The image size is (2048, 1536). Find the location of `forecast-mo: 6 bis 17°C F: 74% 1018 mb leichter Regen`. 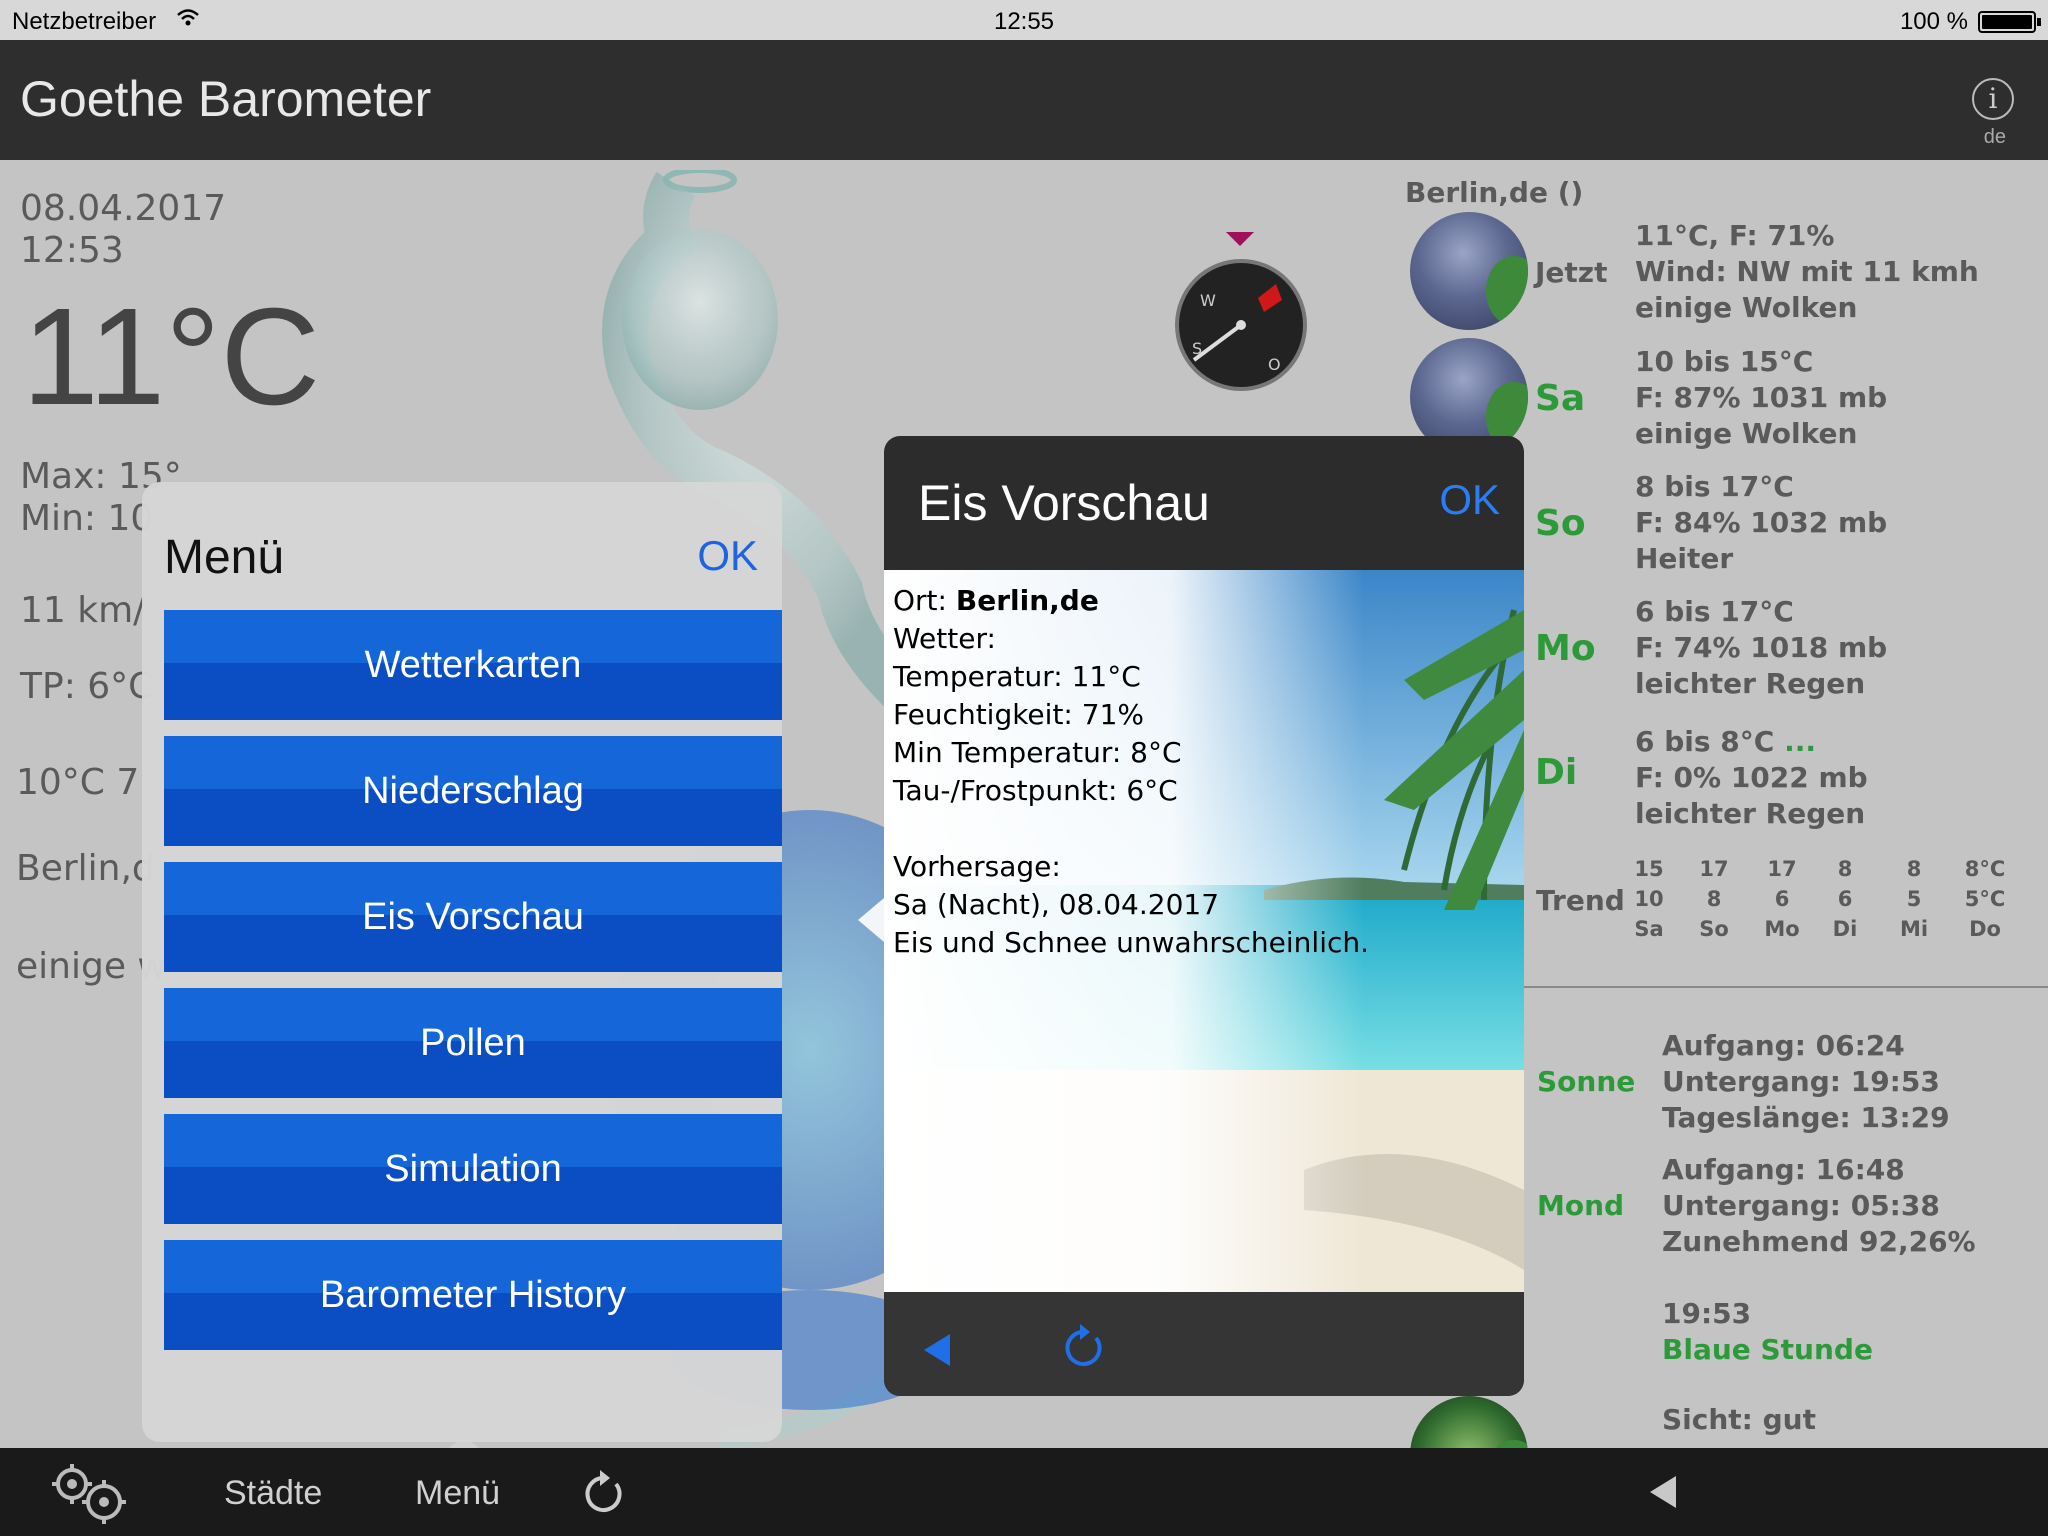

forecast-mo: 6 bis 17°C F: 74% 1018 mb leichter Regen is located at coordinates (1761, 647).